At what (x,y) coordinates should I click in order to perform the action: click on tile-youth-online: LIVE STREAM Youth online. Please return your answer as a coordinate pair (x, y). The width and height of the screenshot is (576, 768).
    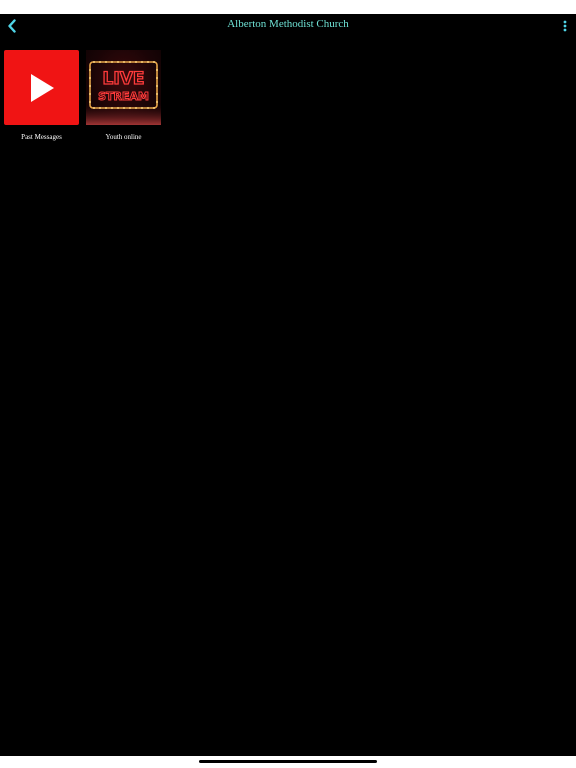
    Looking at the image, I should click on (123, 95).